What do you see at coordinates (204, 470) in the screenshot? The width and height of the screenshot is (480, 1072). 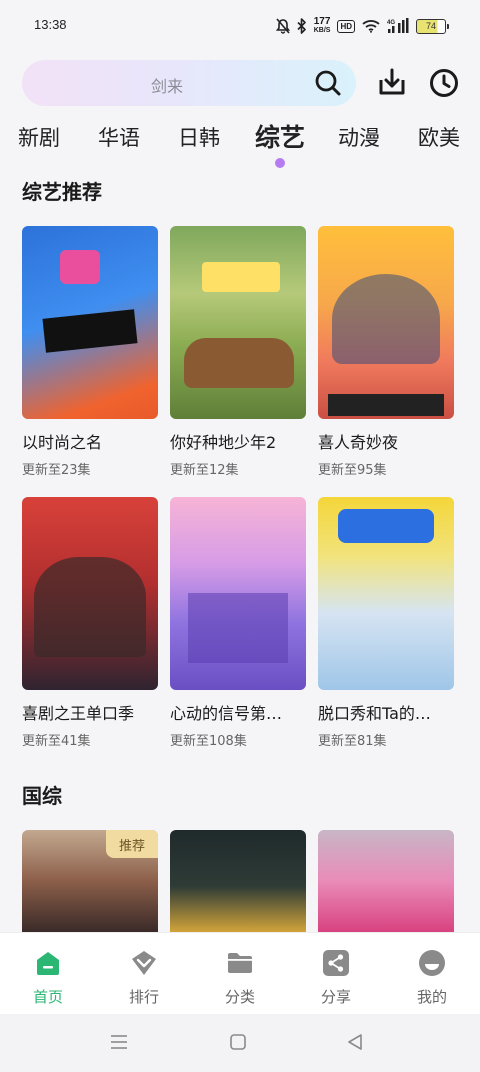 I see `show-episode-status: 更新至12集` at bounding box center [204, 470].